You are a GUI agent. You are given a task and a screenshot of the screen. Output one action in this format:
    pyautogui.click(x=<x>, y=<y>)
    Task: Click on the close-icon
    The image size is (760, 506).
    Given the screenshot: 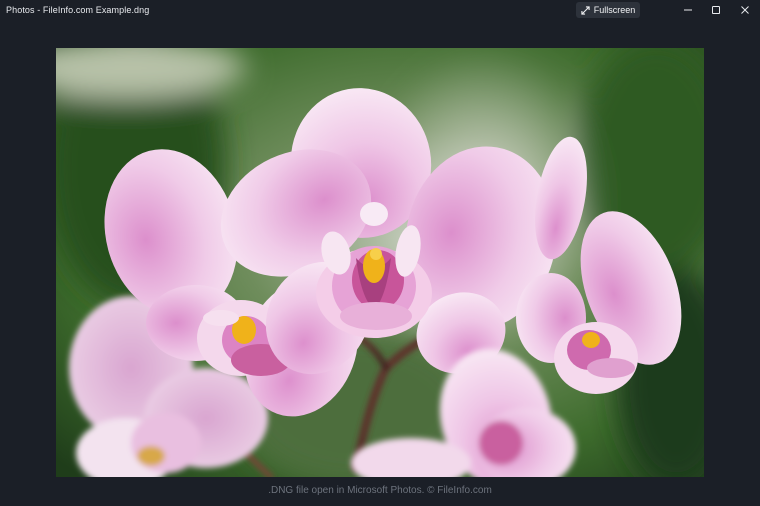 What is the action you would take?
    pyautogui.click(x=745, y=10)
    